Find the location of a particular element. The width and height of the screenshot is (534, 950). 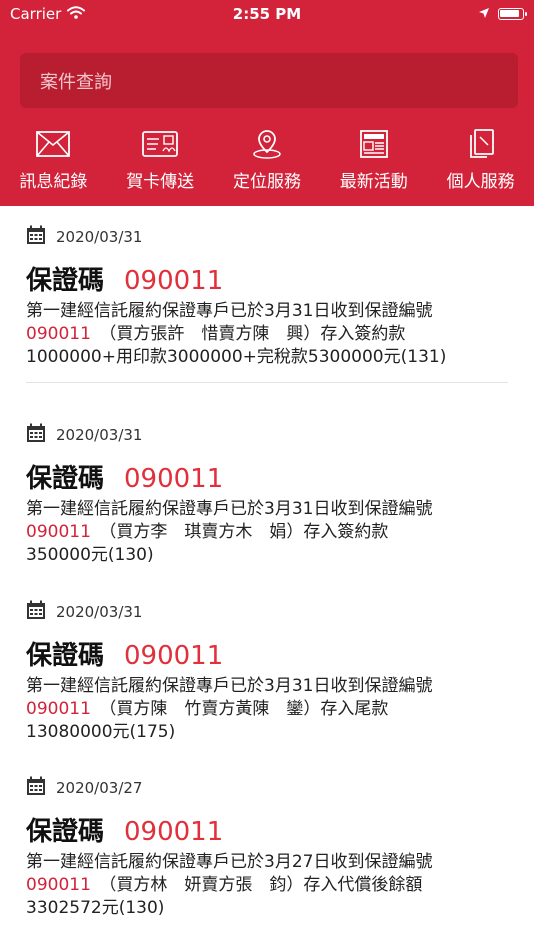

body-parties: （買方張許 惜賣方陳 興）存入簽約款 is located at coordinates (256, 334).